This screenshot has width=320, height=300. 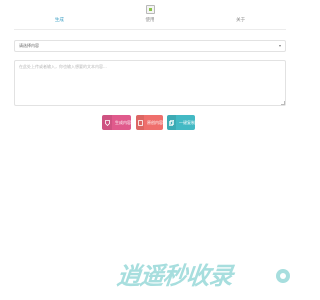 I want to click on generate-content-button: 生成内容, so click(x=116, y=122).